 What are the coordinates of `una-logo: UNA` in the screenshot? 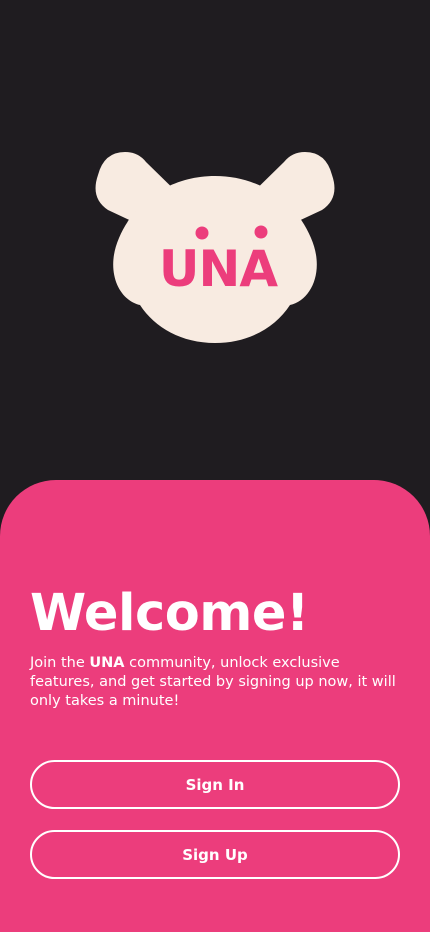 It's located at (215, 247).